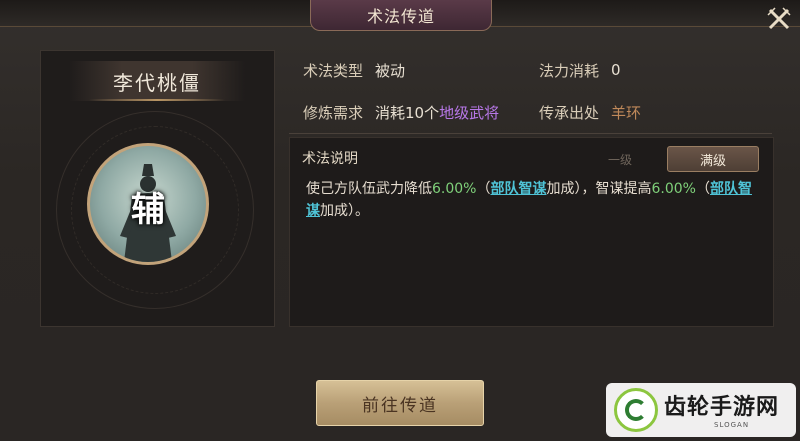  I want to click on skill-name: 李代桃僵, so click(157, 81).